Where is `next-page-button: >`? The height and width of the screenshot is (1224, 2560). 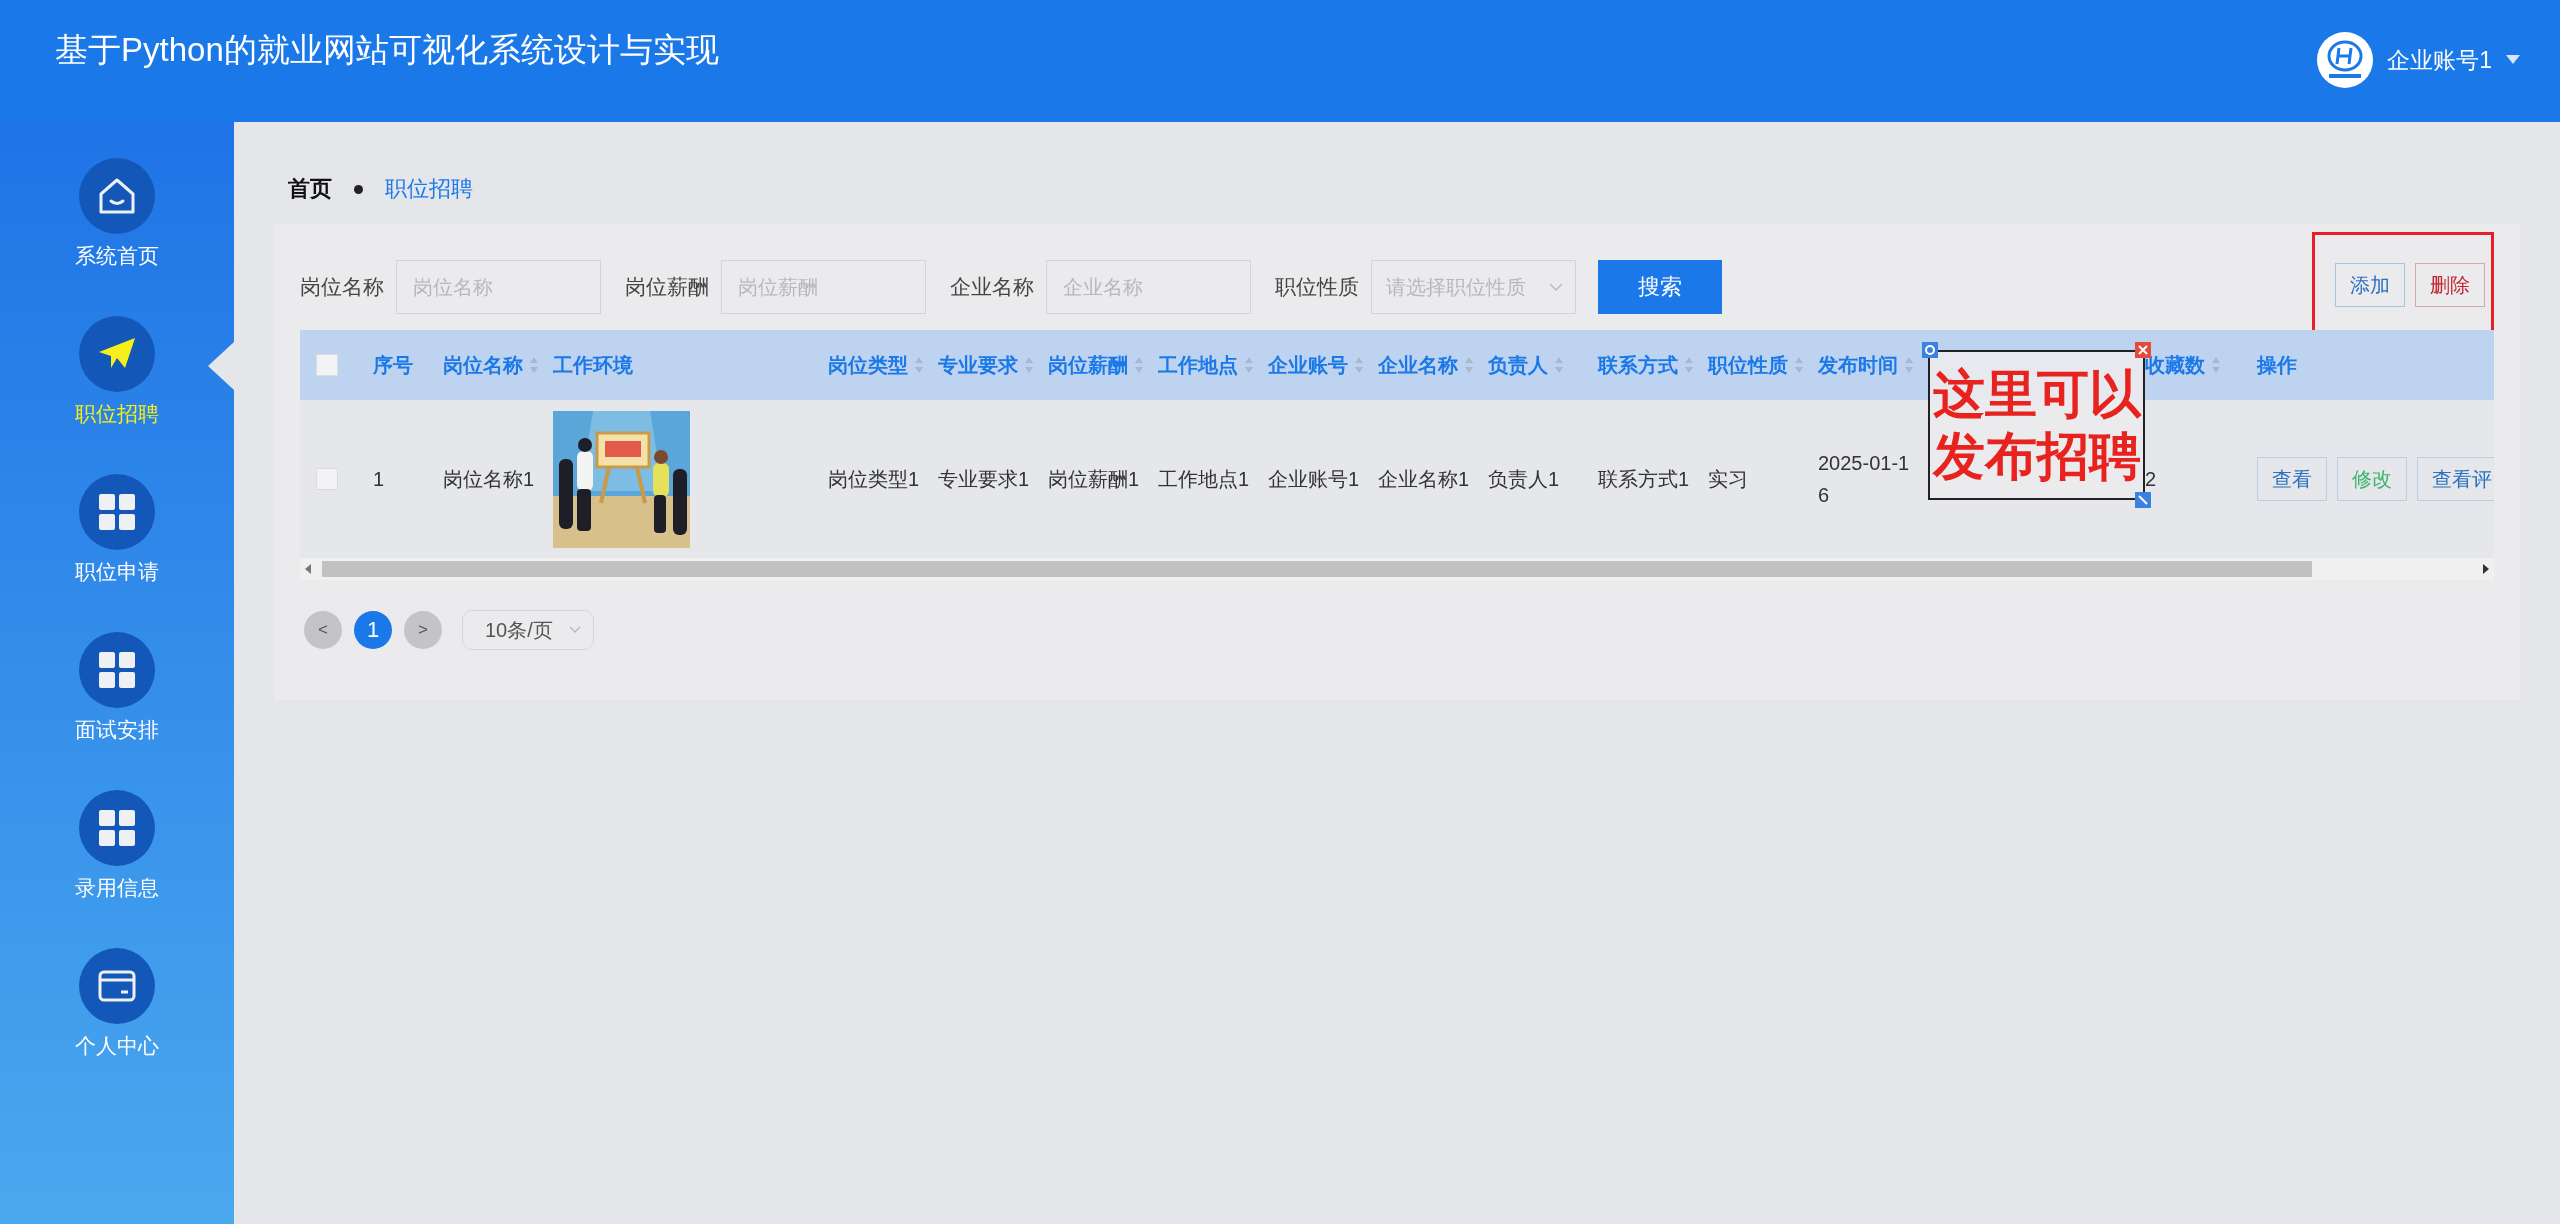
next-page-button: > is located at coordinates (423, 630).